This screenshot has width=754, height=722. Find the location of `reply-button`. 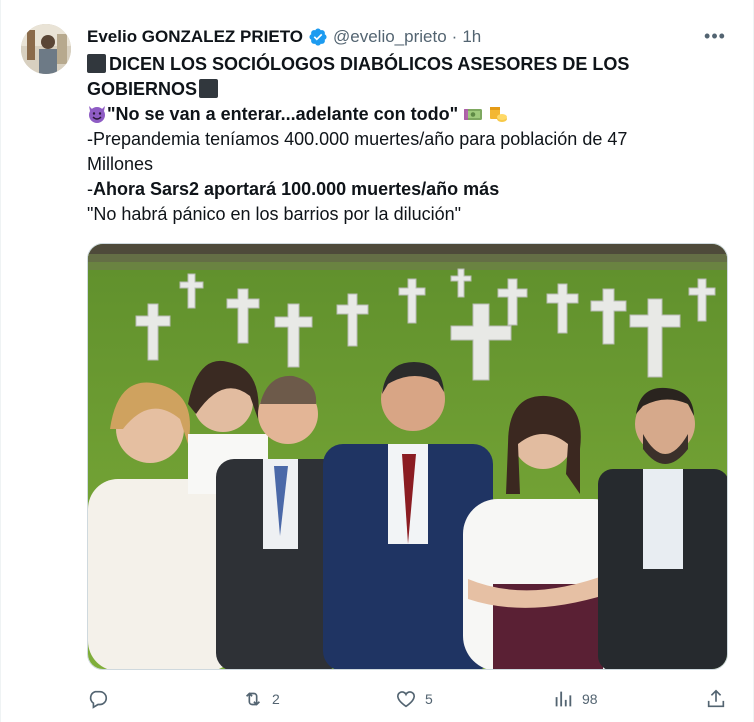

reply-button is located at coordinates (102, 699).